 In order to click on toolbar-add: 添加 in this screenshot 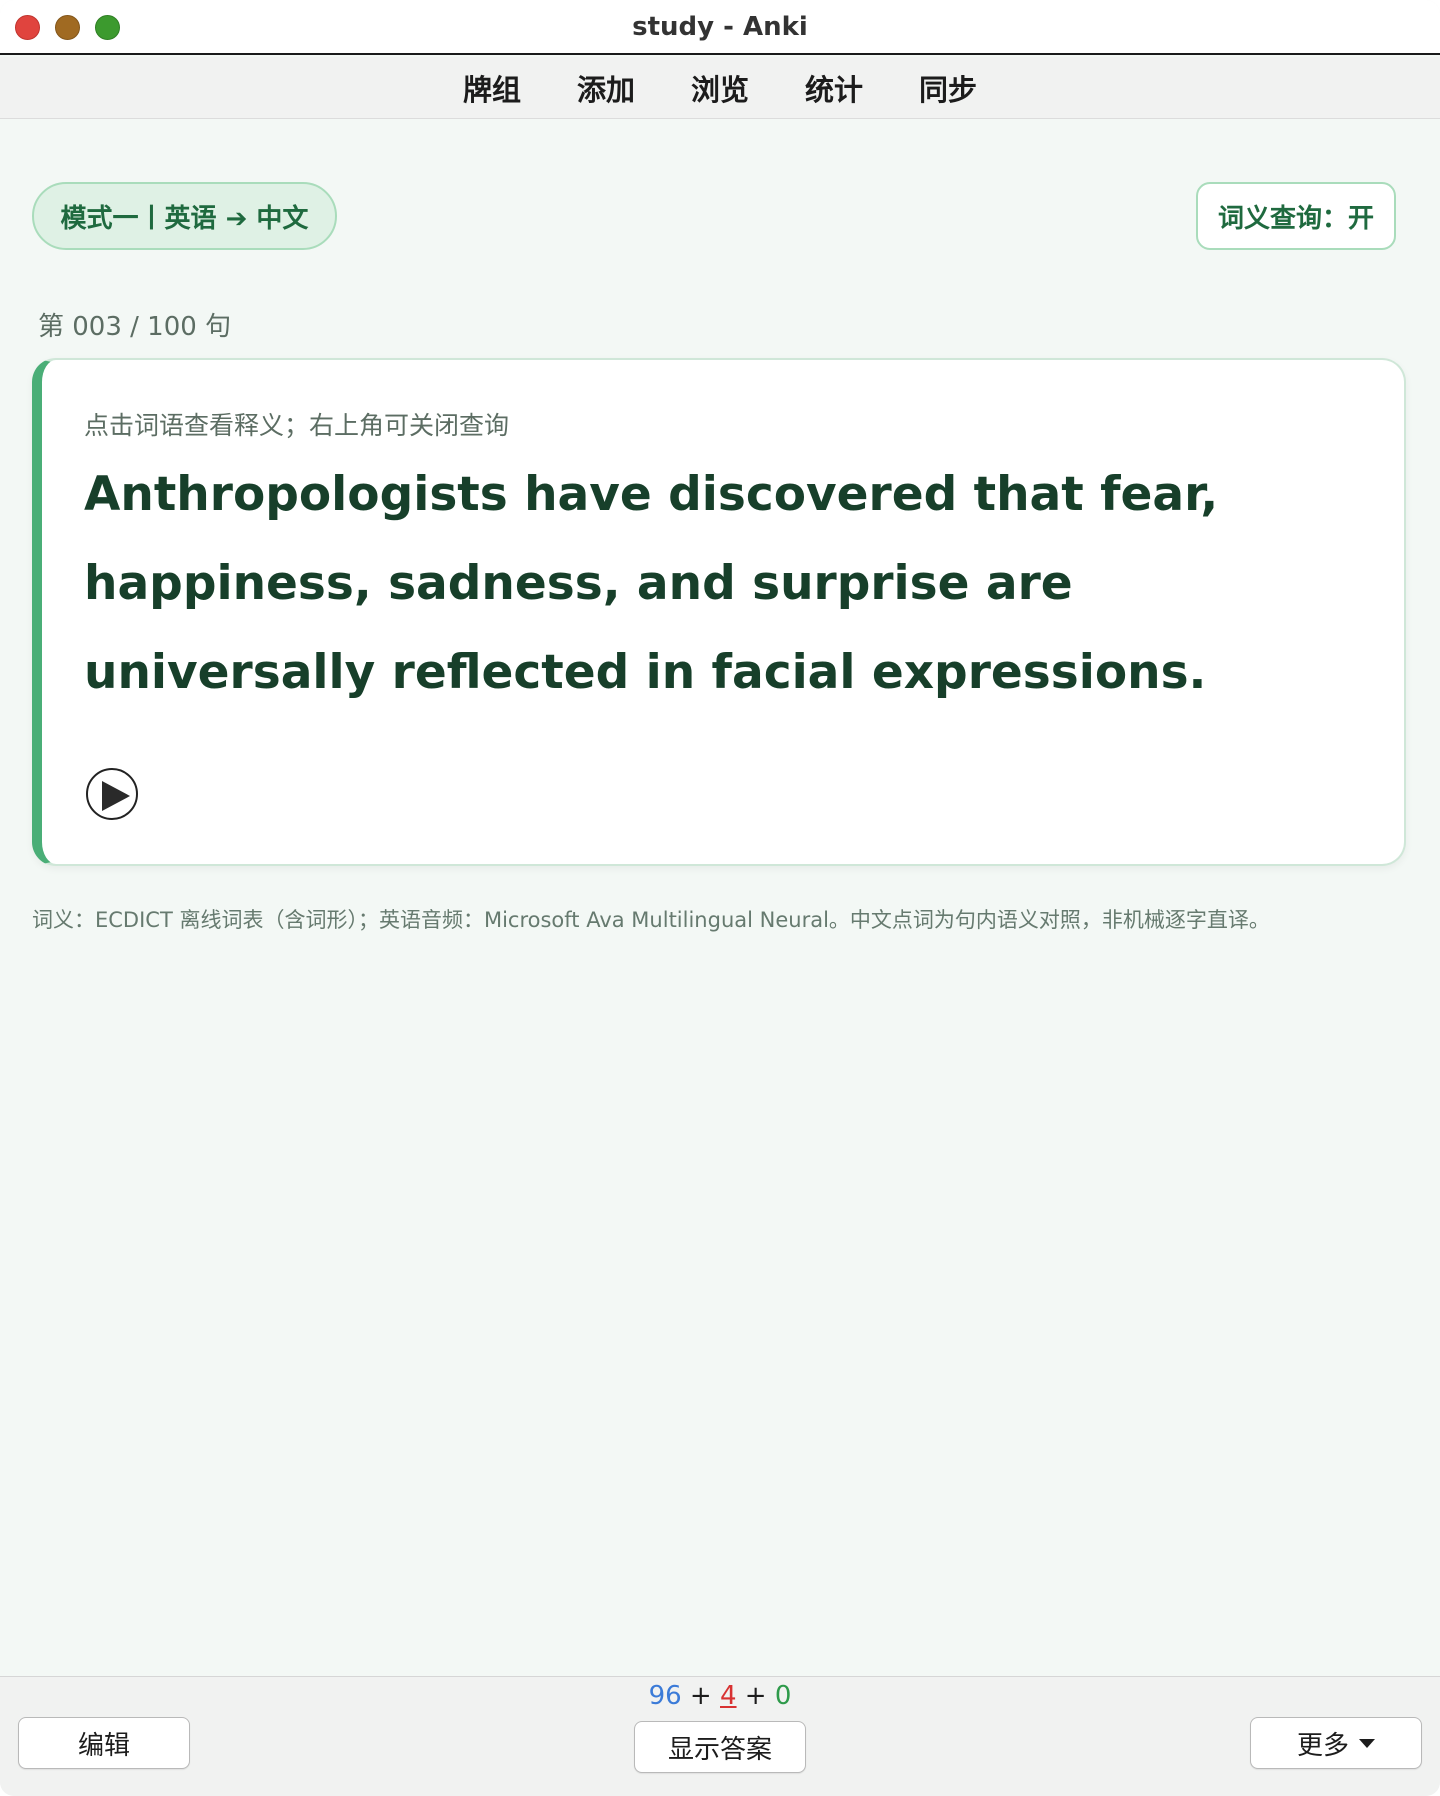, I will do `click(606, 88)`.